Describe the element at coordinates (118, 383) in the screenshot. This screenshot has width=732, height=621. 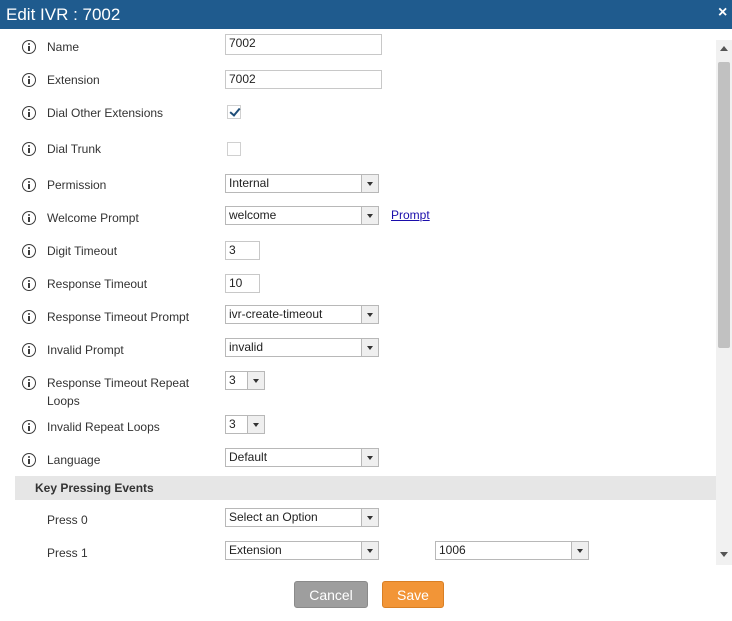
I see `response-timeout-repeat-loops-label: Response Timeout Repeat` at that location.